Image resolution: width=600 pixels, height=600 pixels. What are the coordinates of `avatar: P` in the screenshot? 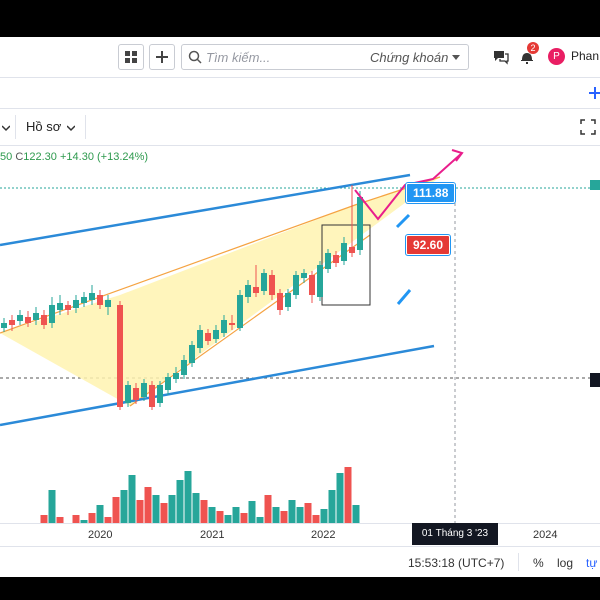 It's located at (556, 56).